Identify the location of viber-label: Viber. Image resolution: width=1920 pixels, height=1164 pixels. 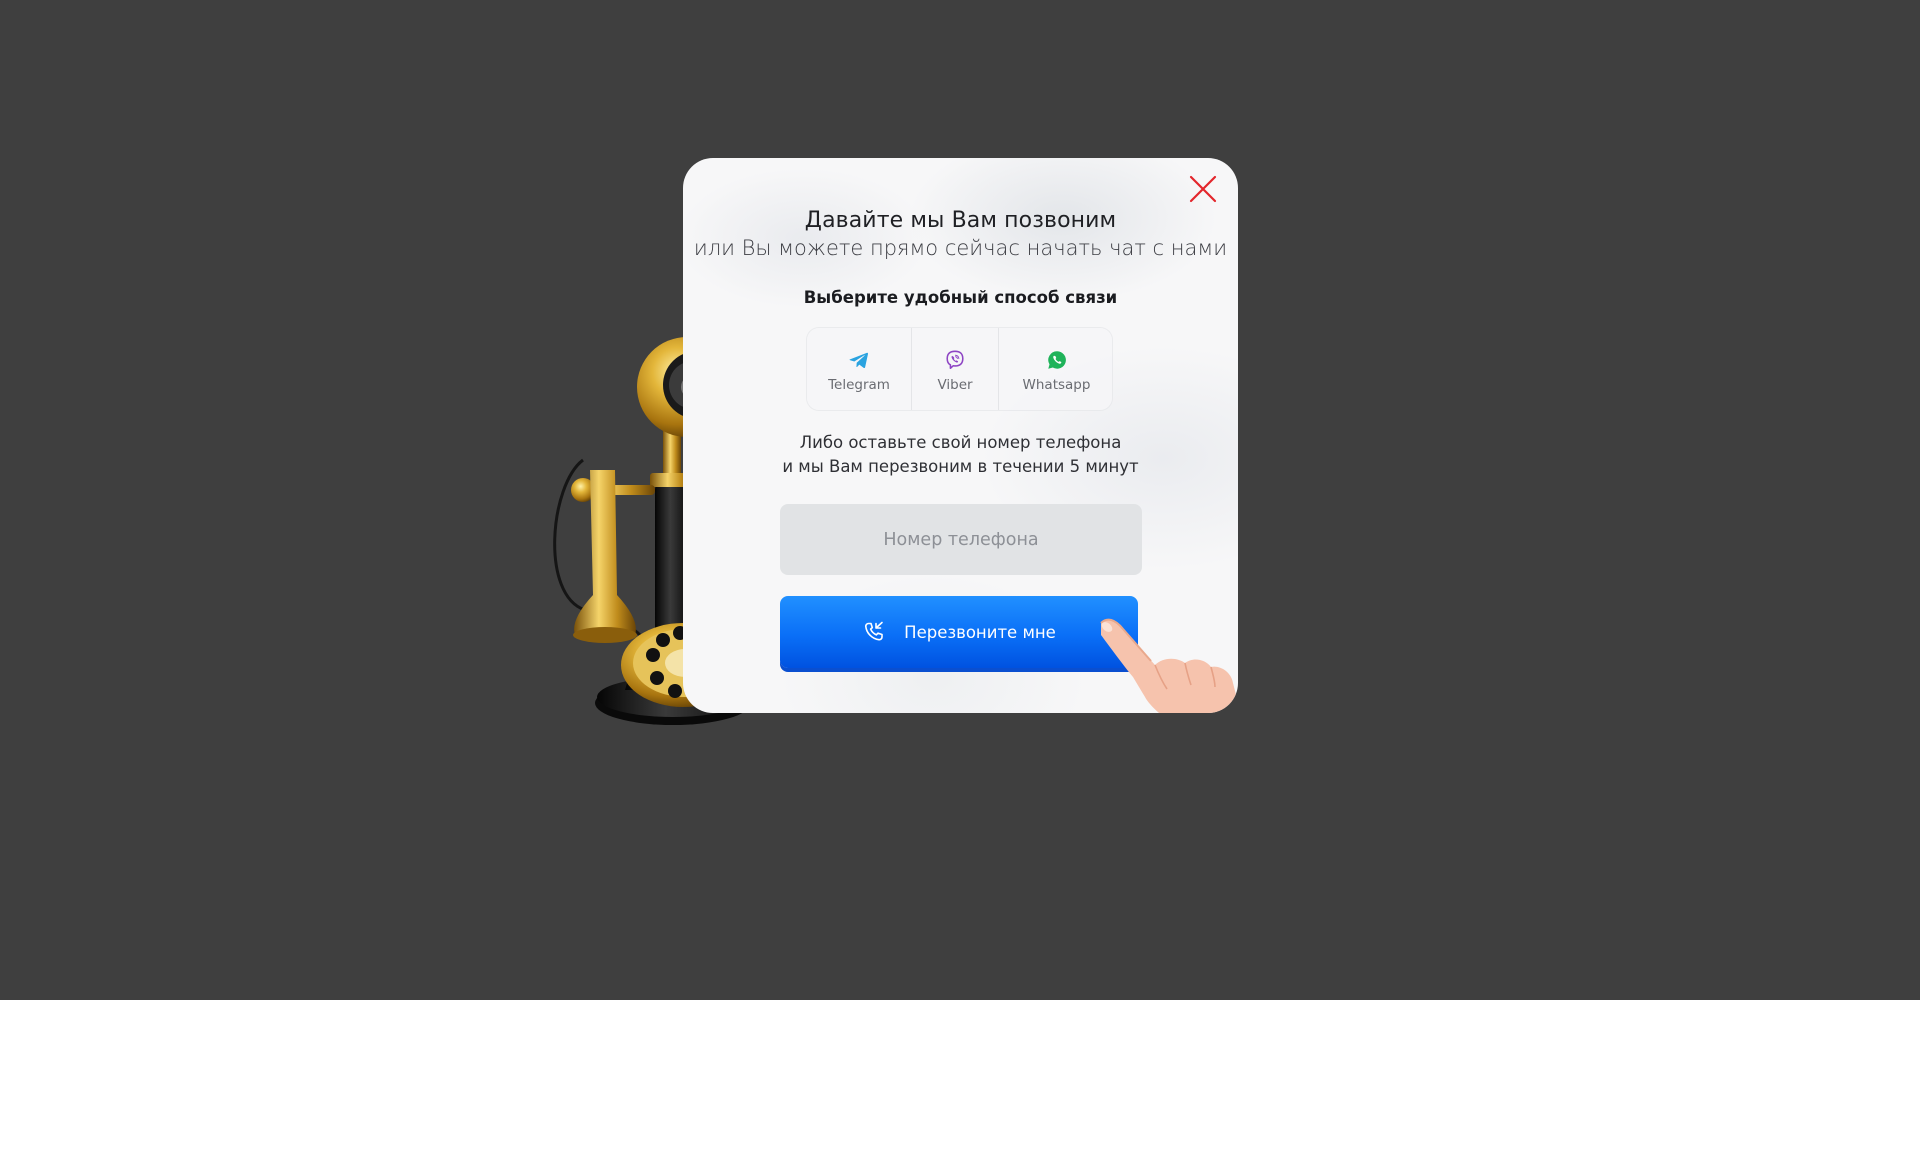
(955, 385).